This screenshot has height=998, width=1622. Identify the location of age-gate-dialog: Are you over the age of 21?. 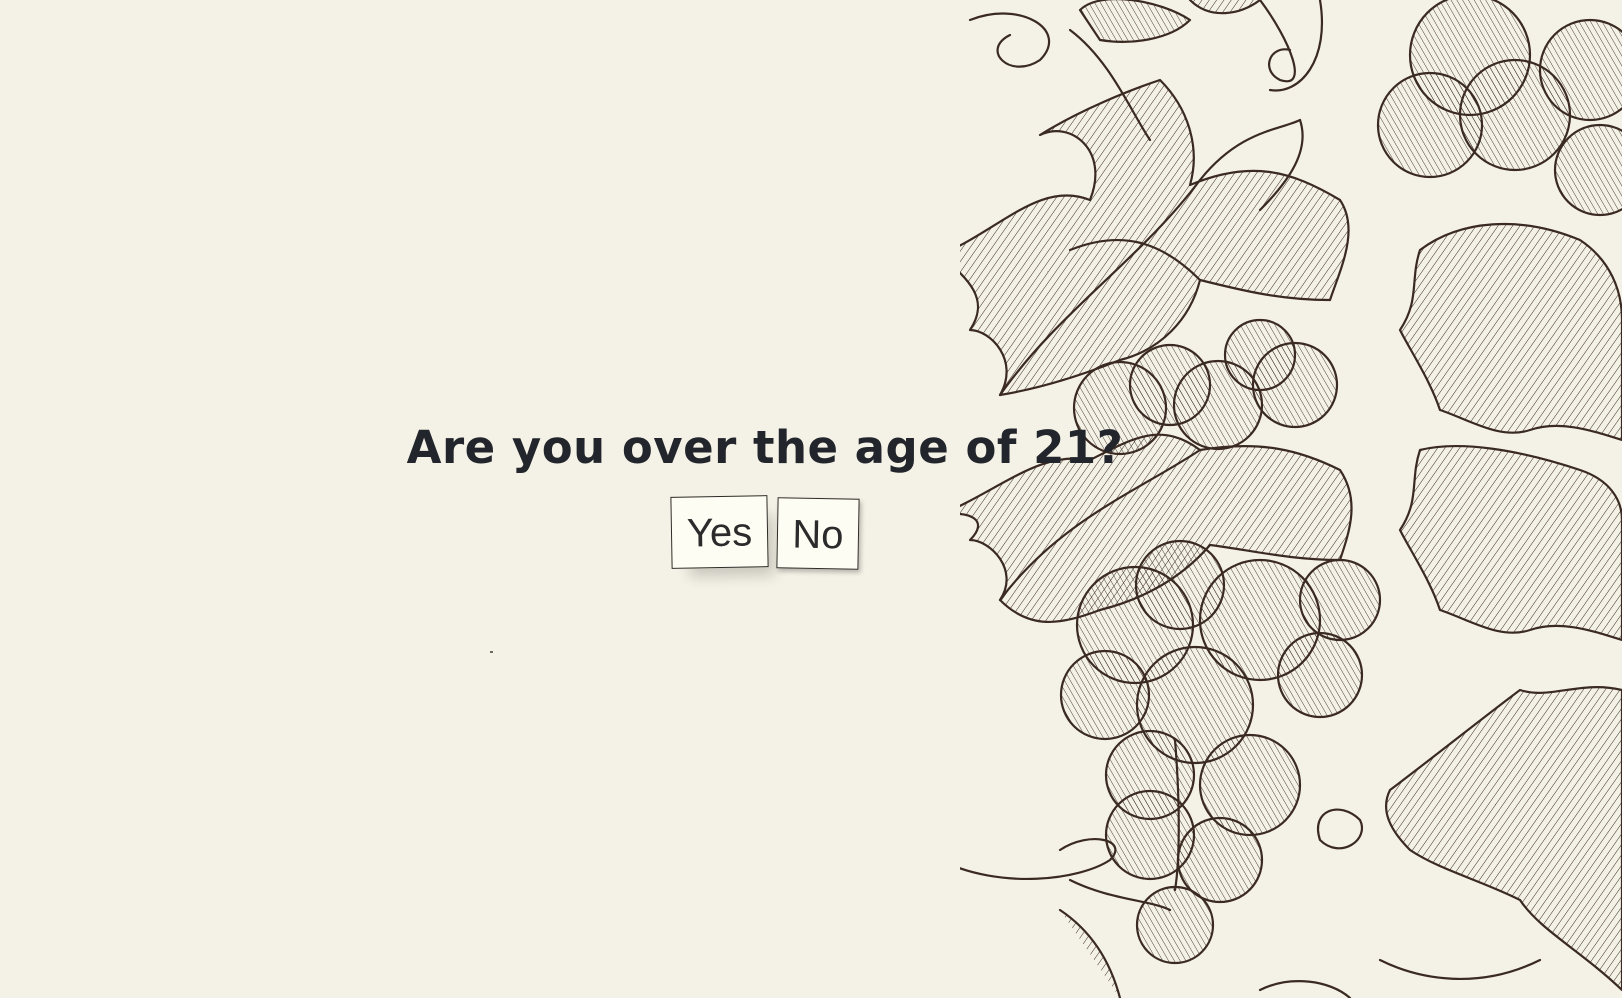
(765, 448).